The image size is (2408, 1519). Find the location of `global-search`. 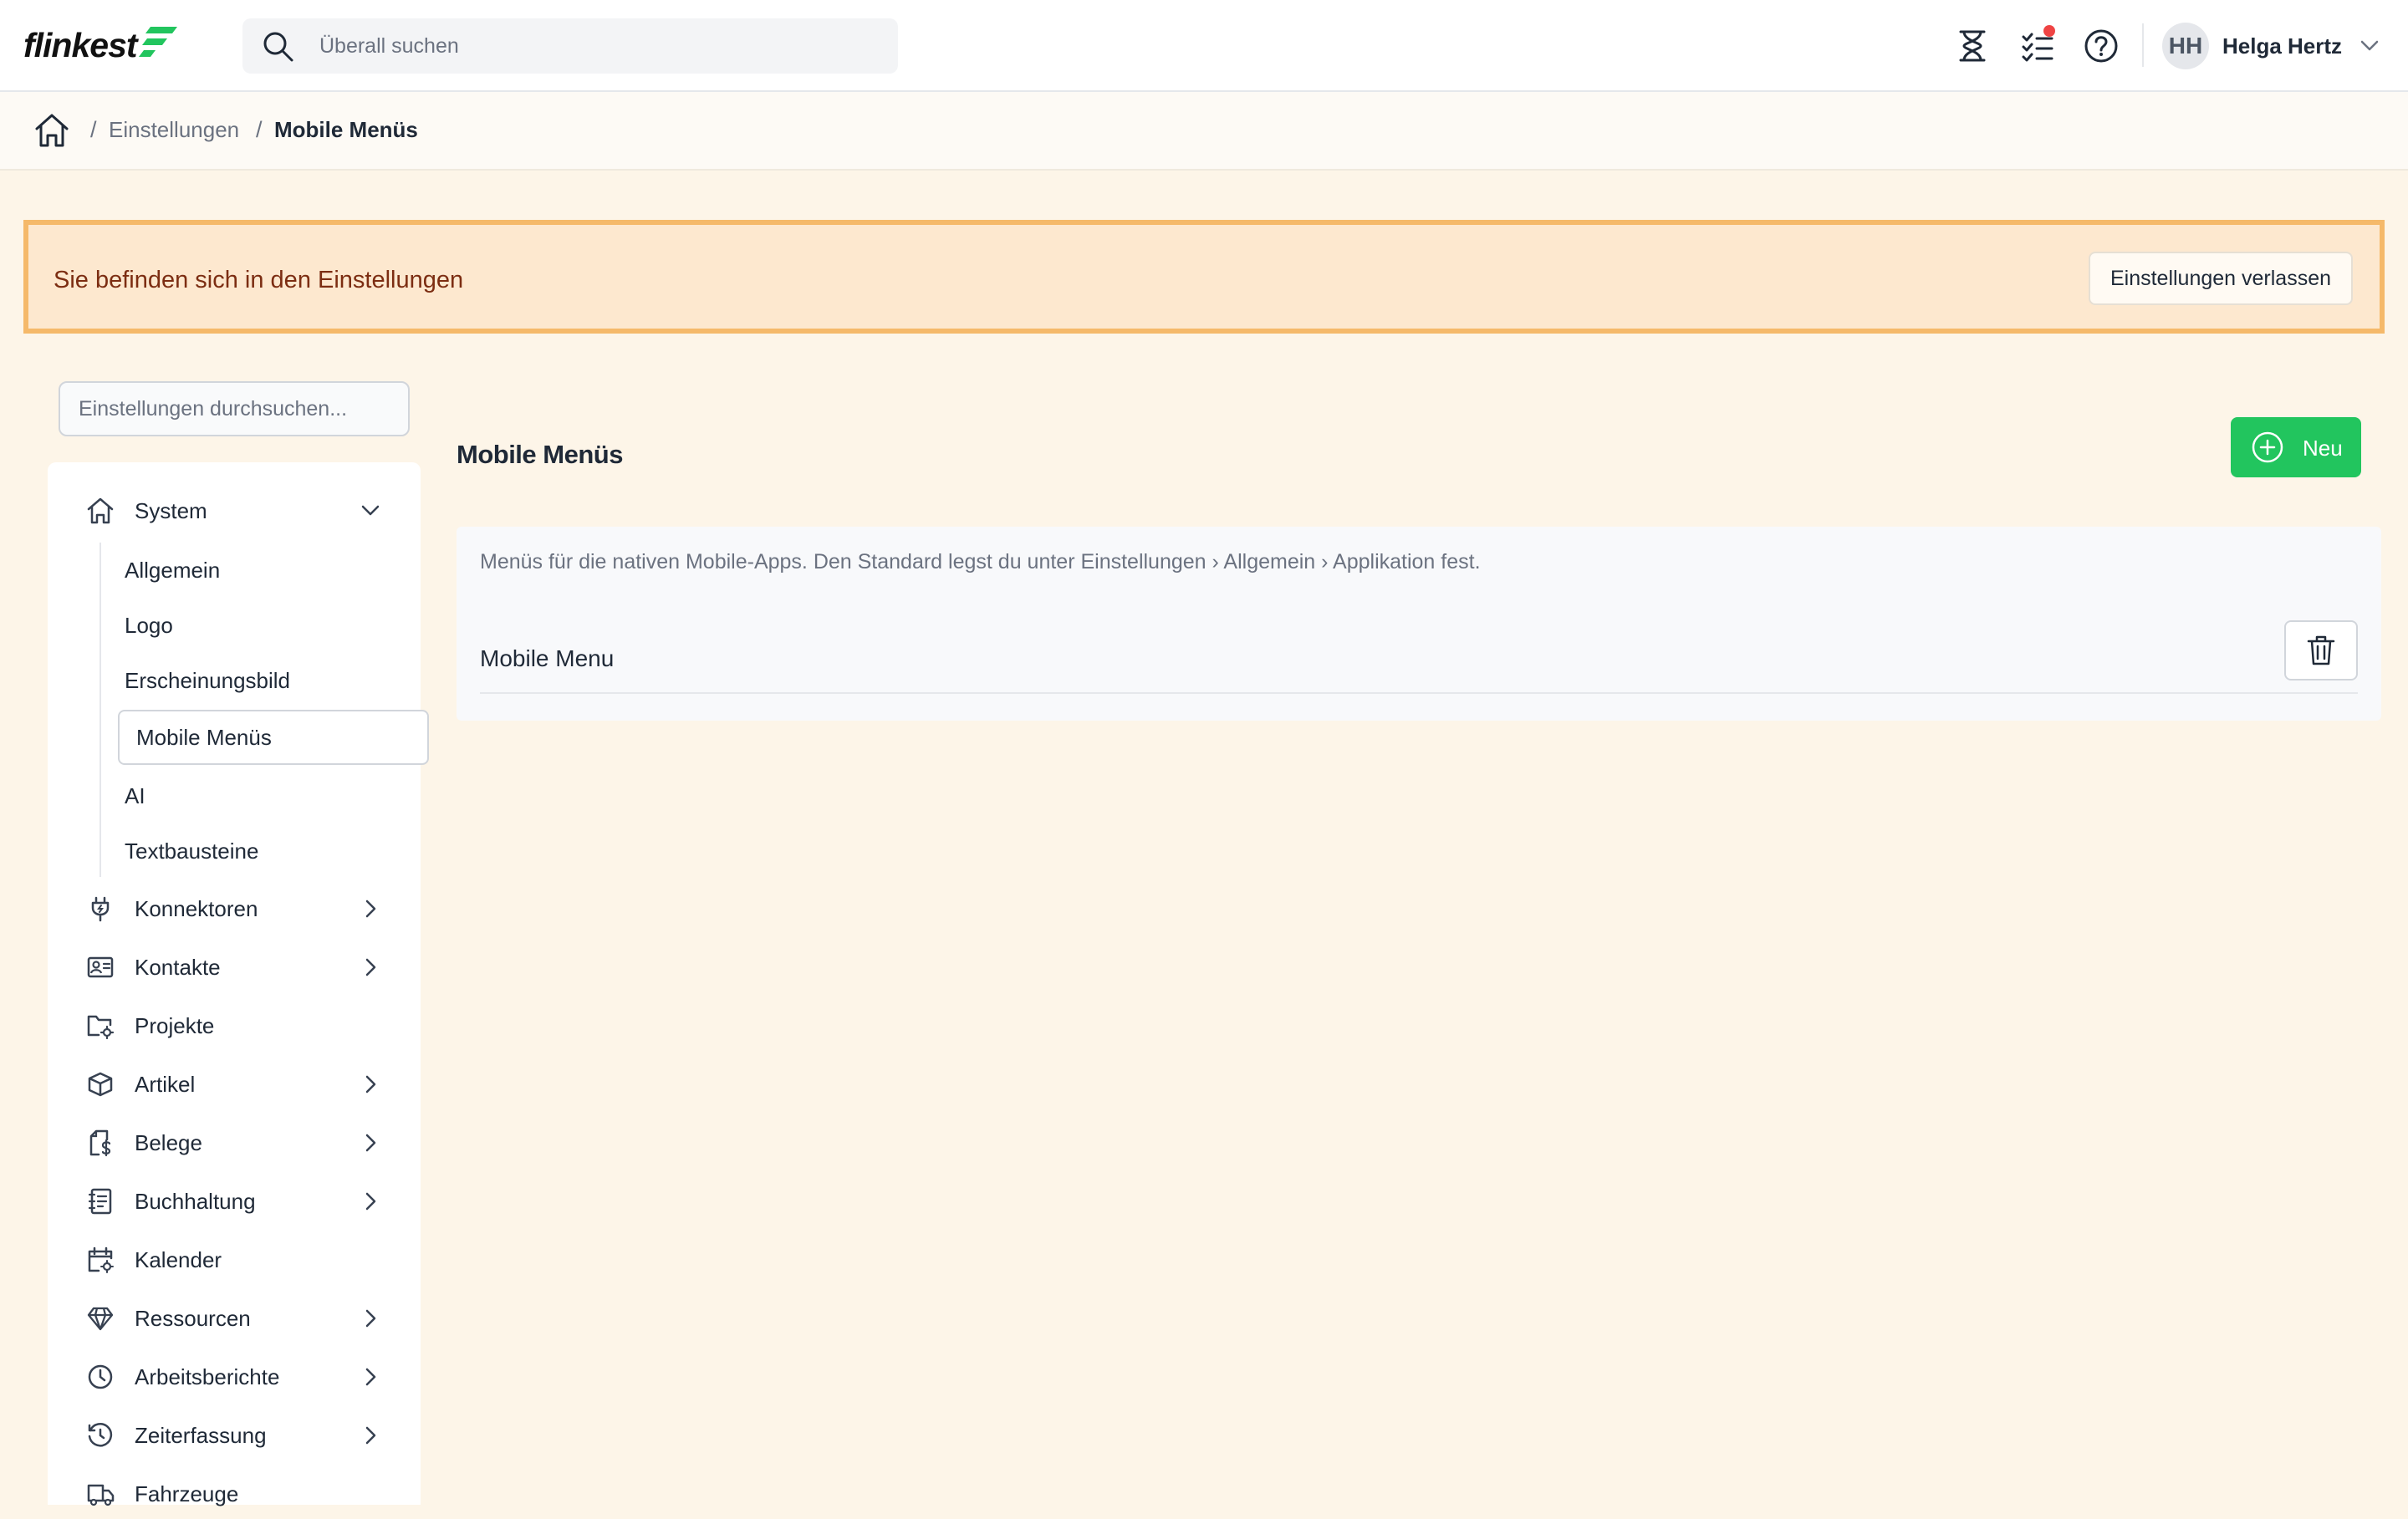

global-search is located at coordinates (570, 46).